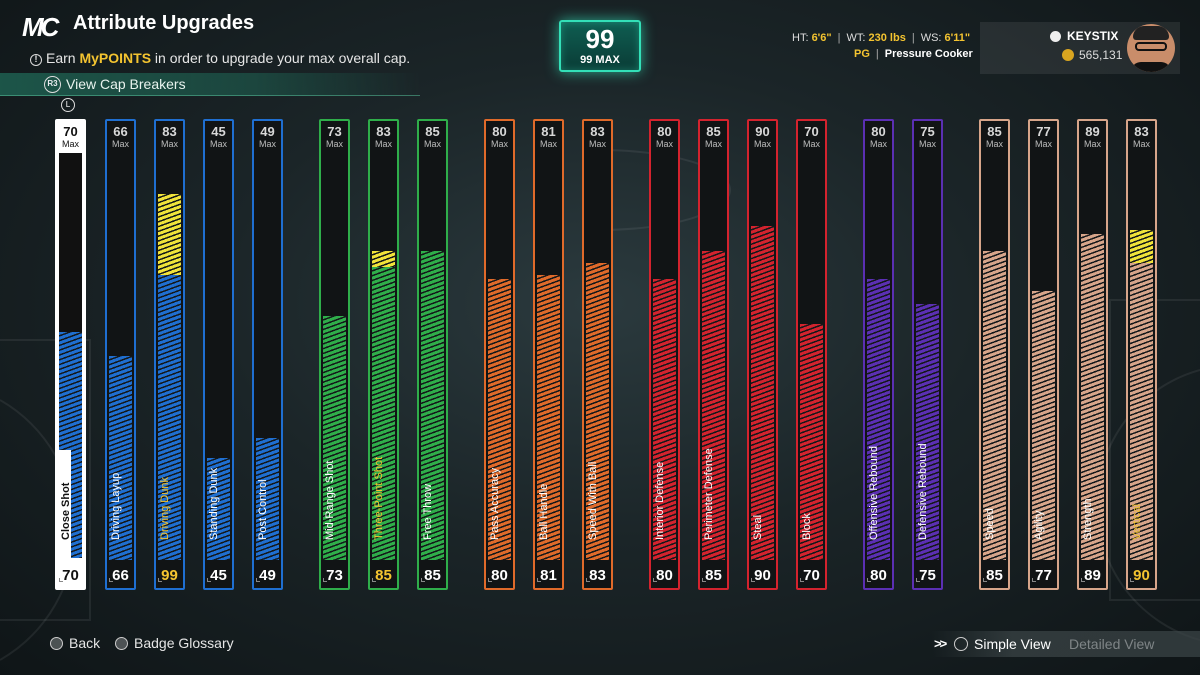 The width and height of the screenshot is (1200, 675). I want to click on back-button: Back, so click(75, 643).